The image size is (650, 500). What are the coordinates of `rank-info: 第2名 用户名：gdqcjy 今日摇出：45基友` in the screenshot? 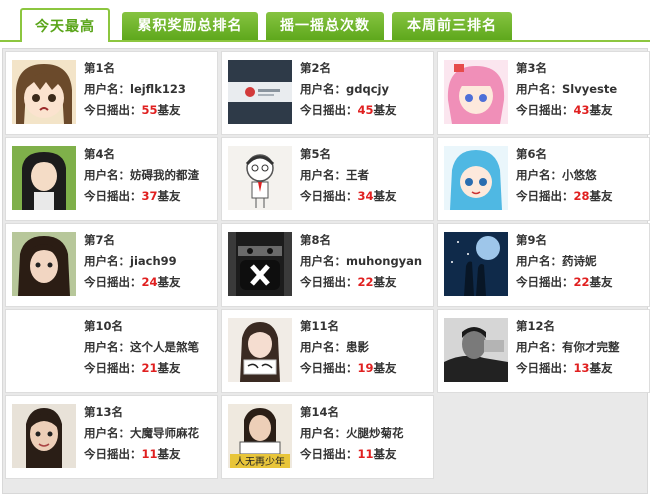 It's located at (348, 89).